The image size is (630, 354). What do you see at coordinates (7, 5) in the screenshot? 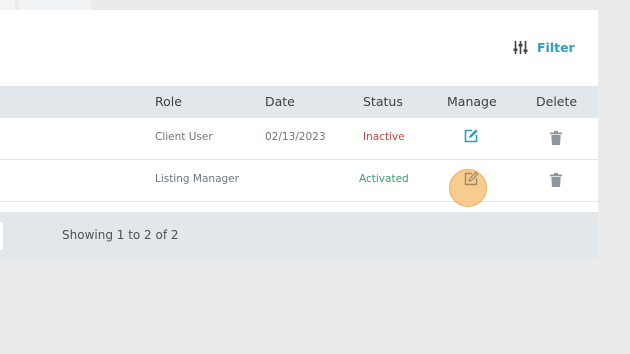
I see `tab-left-stub` at bounding box center [7, 5].